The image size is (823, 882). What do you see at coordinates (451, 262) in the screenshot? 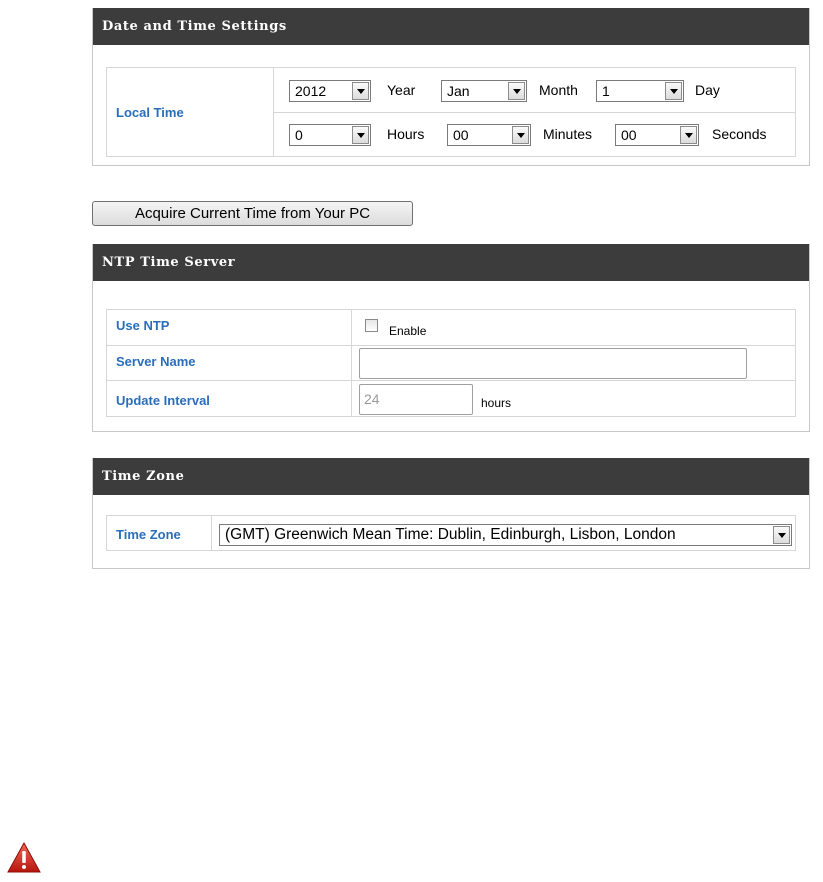
I see `ntp-header: NTP Time Server` at bounding box center [451, 262].